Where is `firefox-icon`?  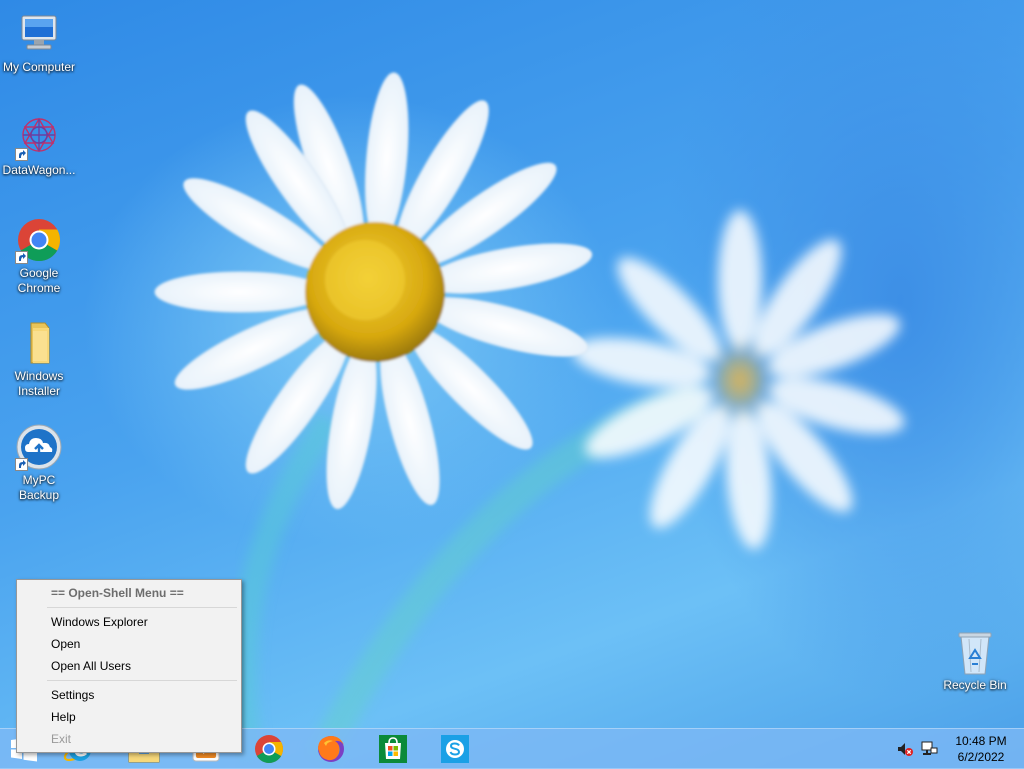
firefox-icon is located at coordinates (331, 749).